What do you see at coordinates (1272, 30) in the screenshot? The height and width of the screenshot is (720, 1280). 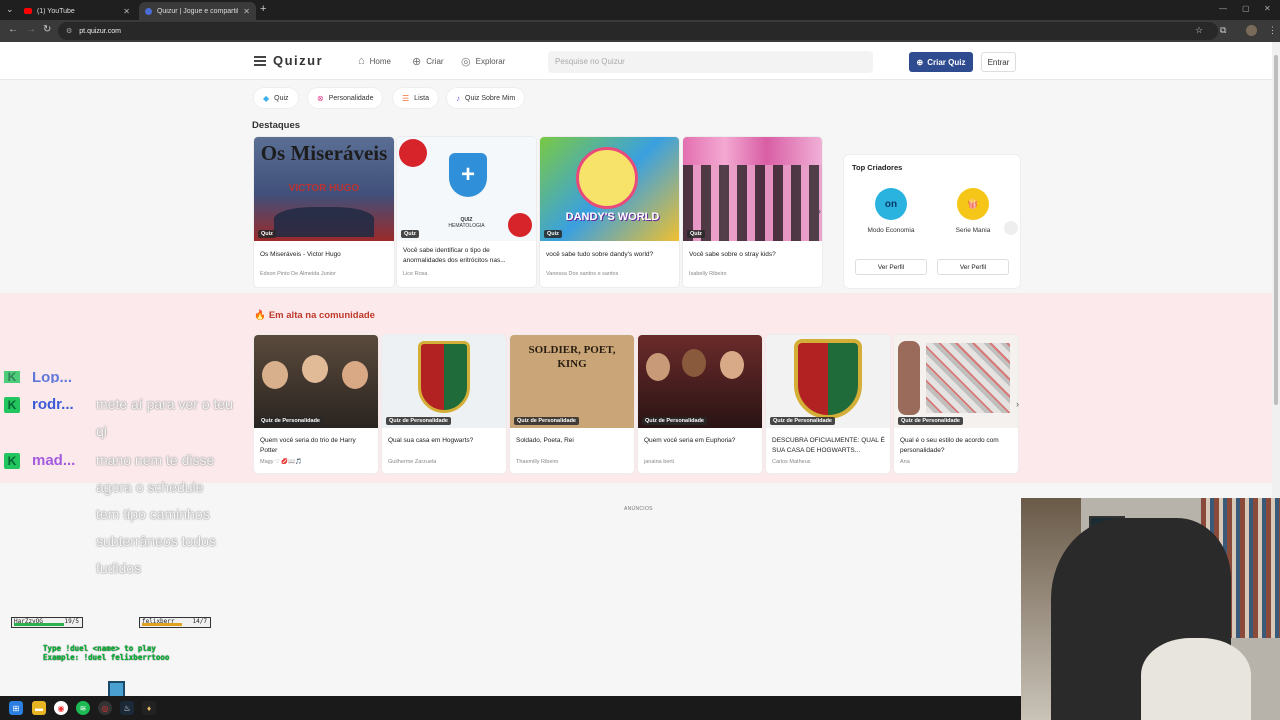 I see `browser-menu-icon: ⋮` at bounding box center [1272, 30].